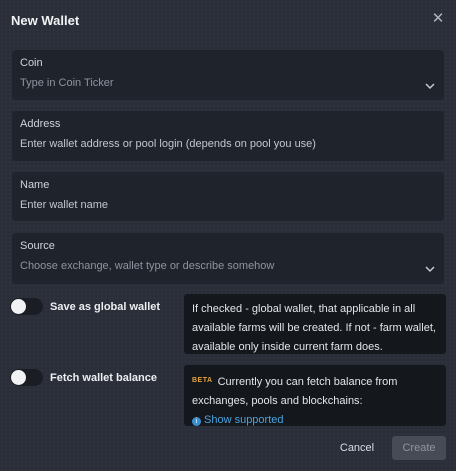 Image resolution: width=456 pixels, height=471 pixels. I want to click on name-field: Name Enter wallet name, so click(228, 196).